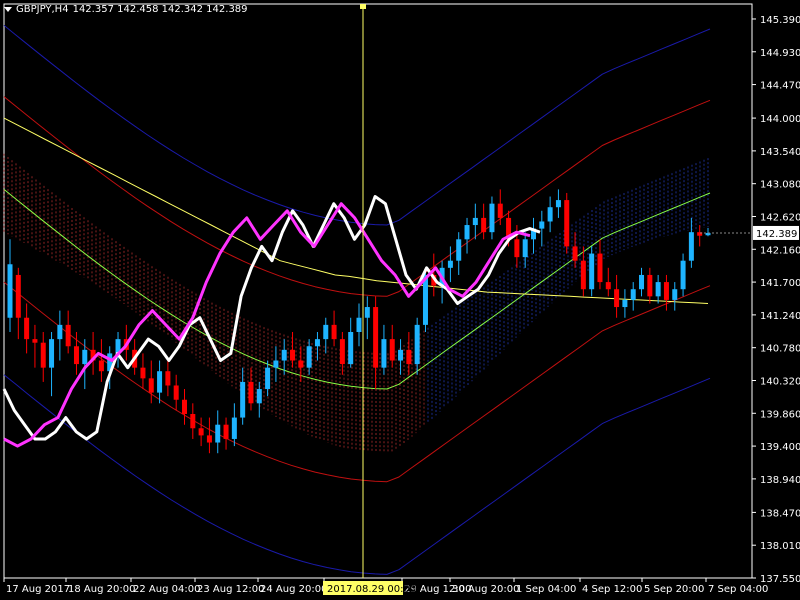  What do you see at coordinates (780, 316) in the screenshot?
I see `y-tick-label: 141.240` at bounding box center [780, 316].